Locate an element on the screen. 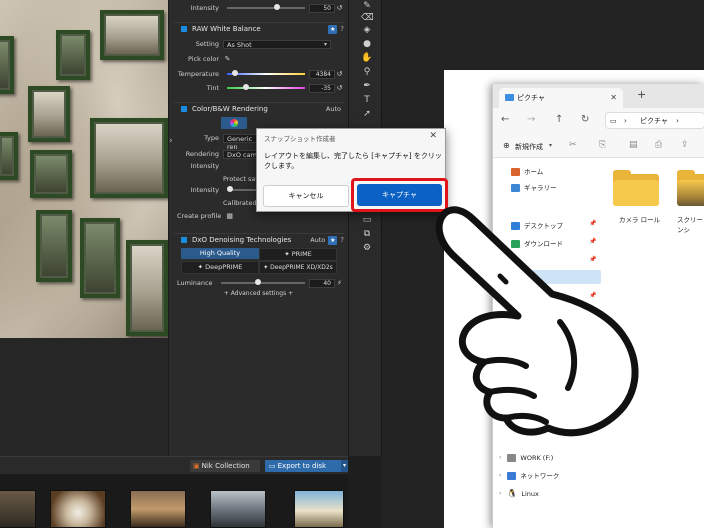  eyedropper-icon: ✎ is located at coordinates (227, 59).